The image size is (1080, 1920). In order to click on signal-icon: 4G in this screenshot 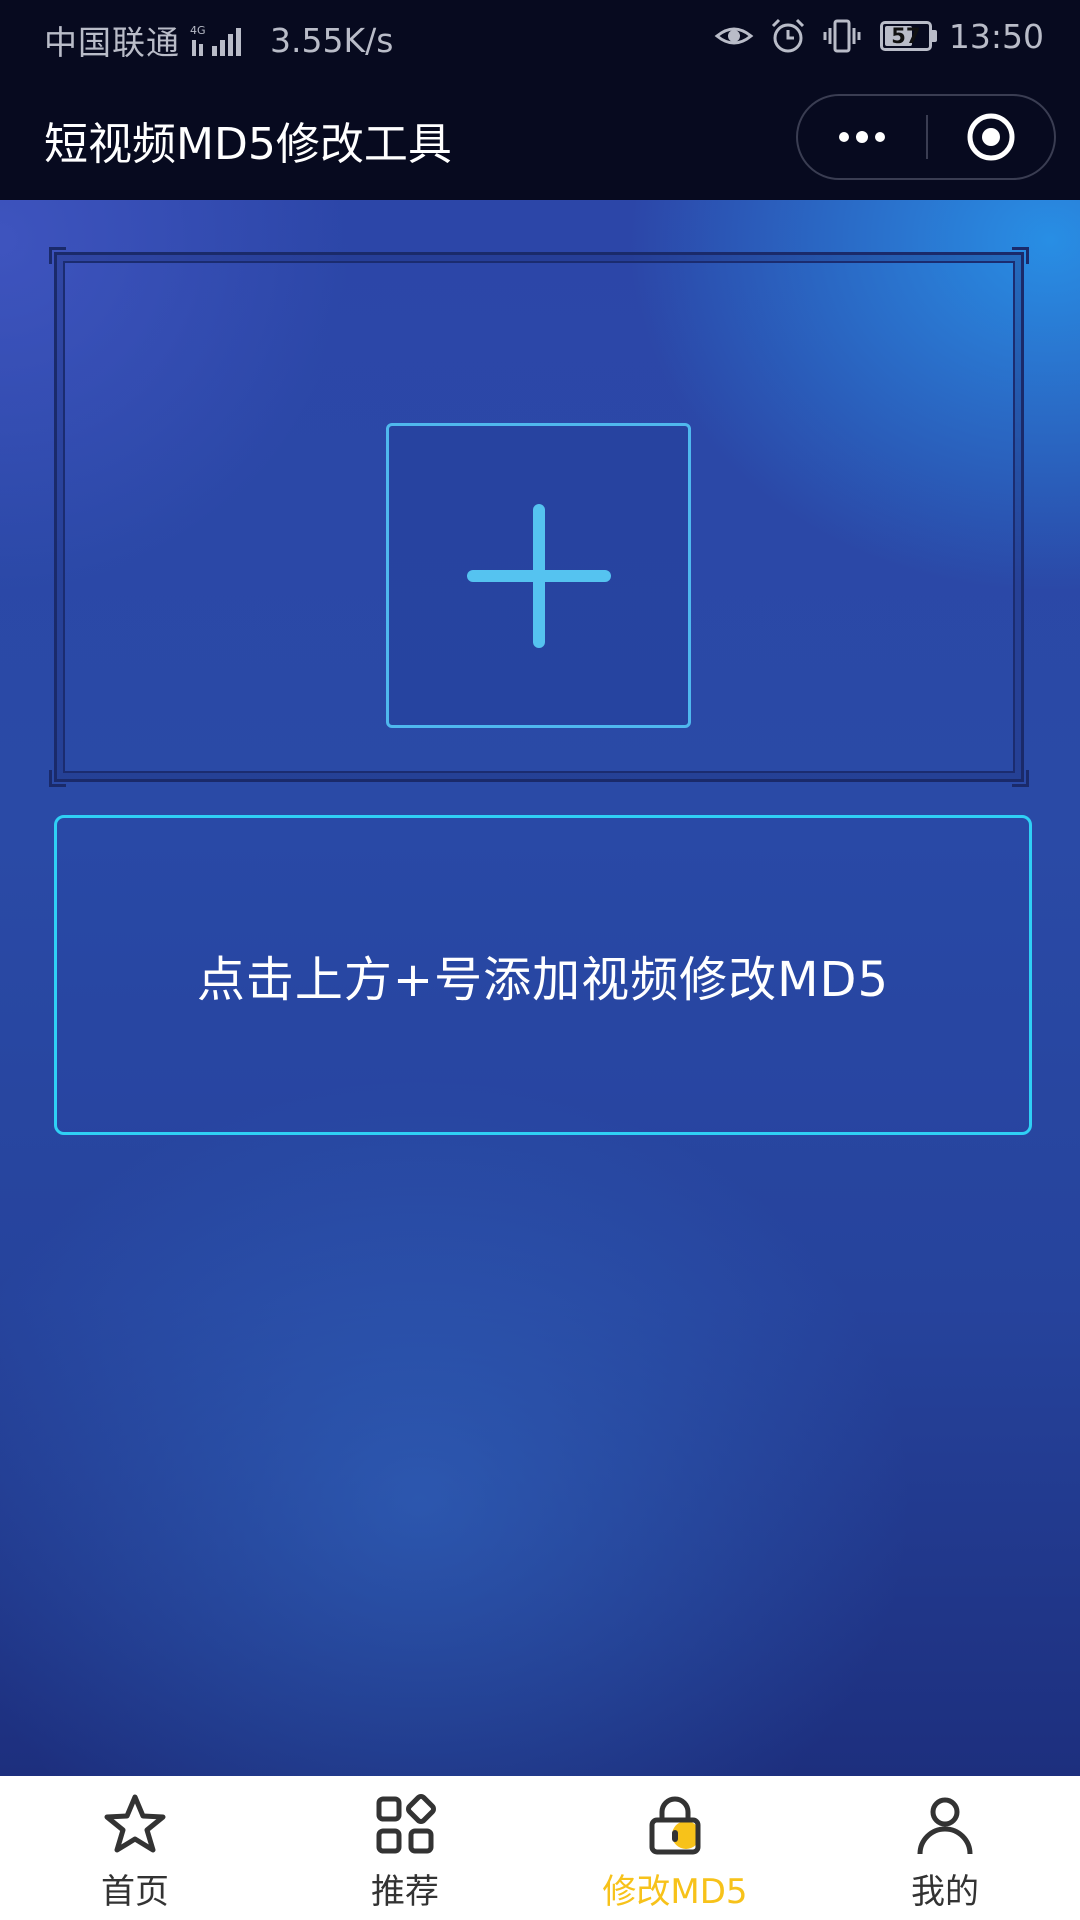, I will do `click(215, 40)`.